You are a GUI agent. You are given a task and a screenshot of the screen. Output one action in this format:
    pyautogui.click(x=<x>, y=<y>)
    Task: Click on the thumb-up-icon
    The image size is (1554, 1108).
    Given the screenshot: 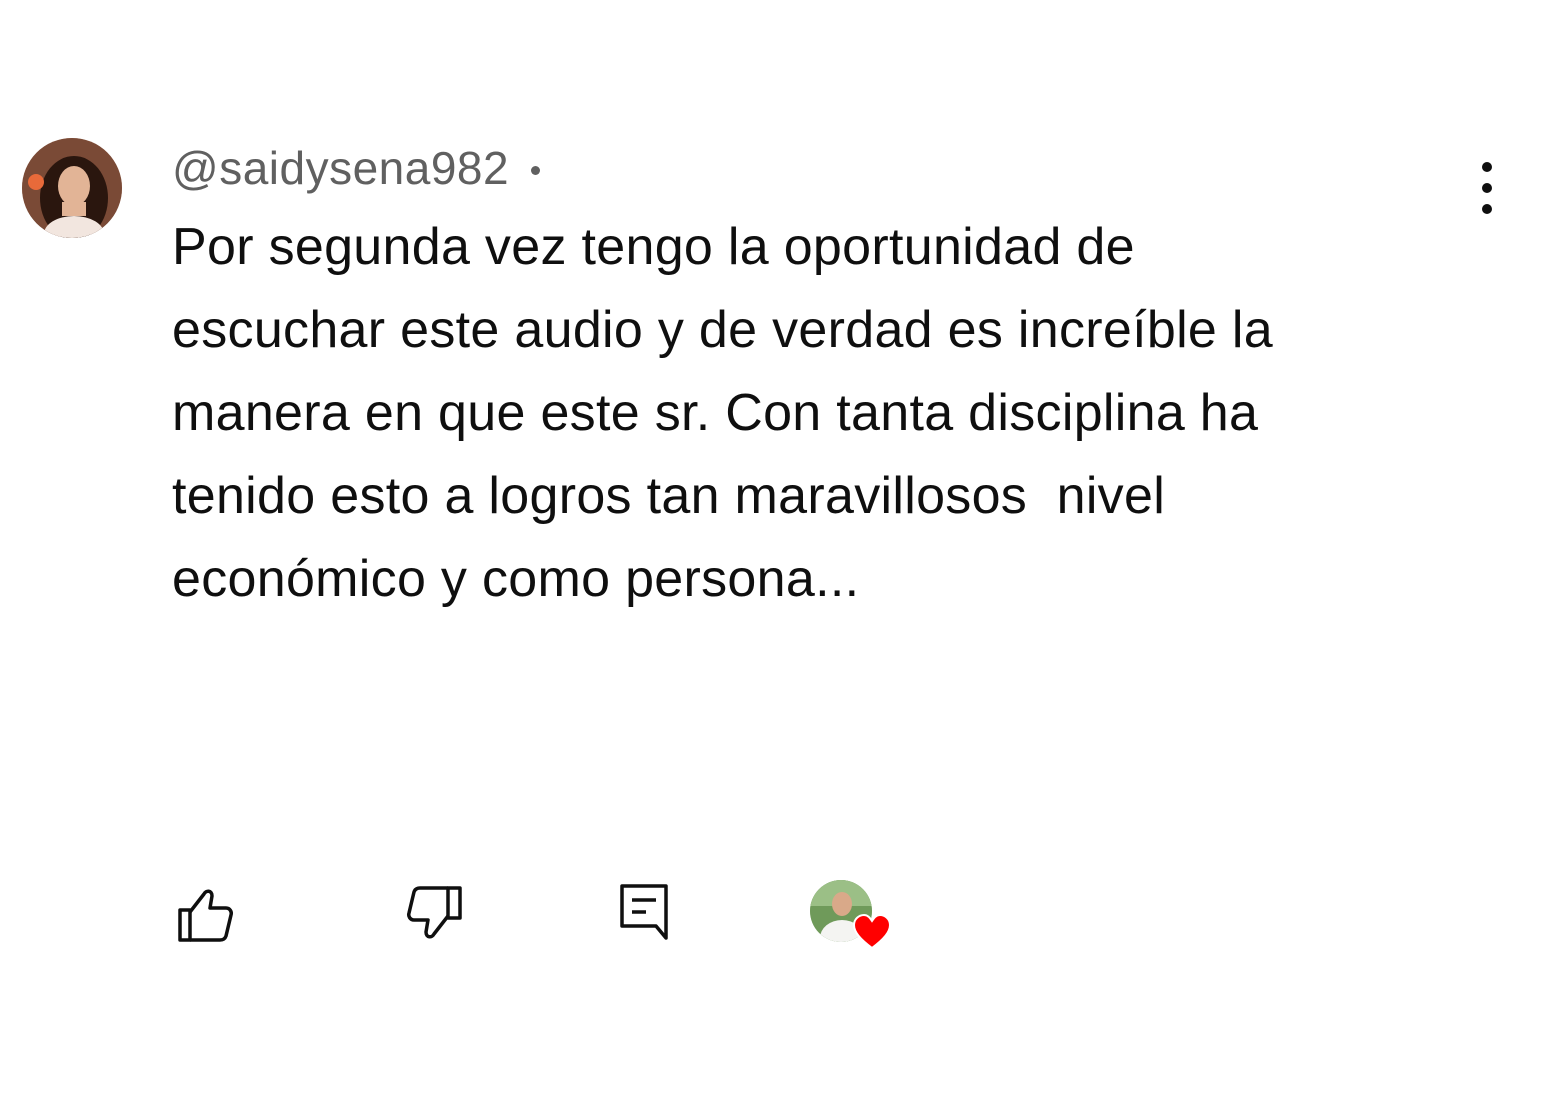 What is the action you would take?
    pyautogui.click(x=205, y=915)
    